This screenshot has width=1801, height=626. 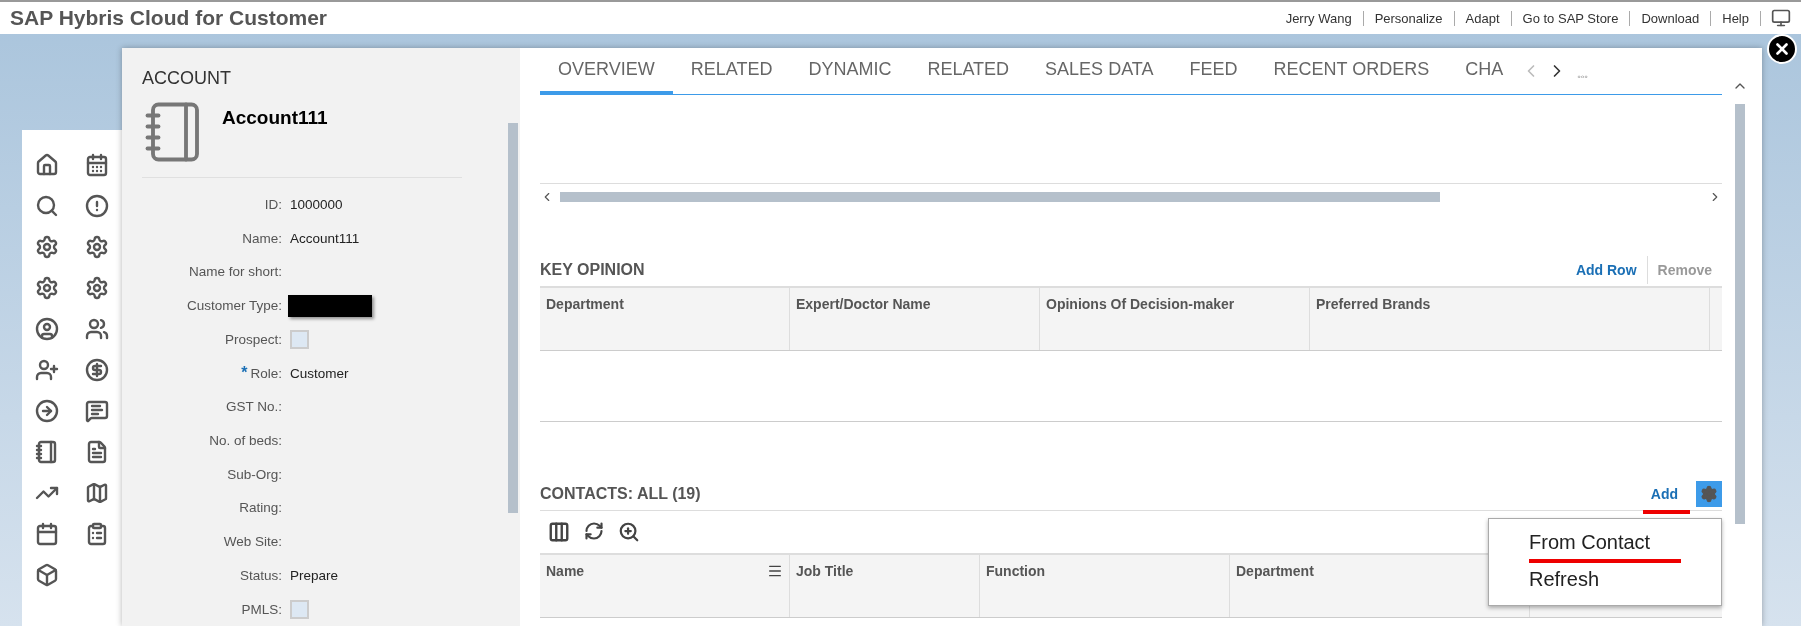 I want to click on field-value: Prepare, so click(x=314, y=575).